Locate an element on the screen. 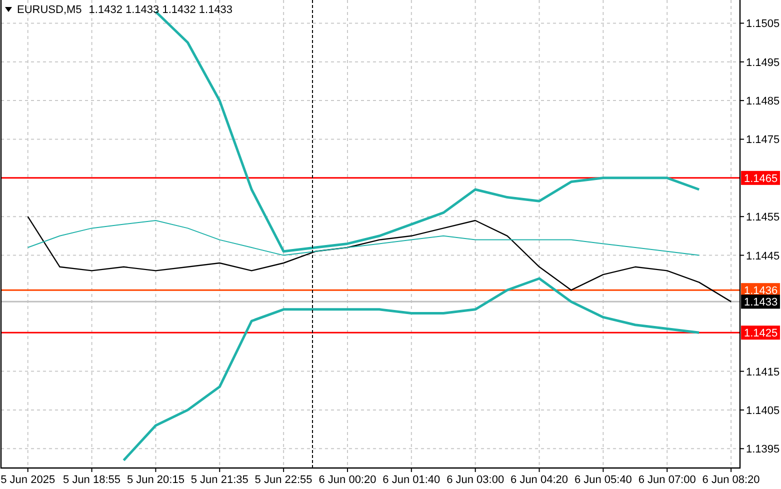 Image resolution: width=781 pixels, height=489 pixels. y-axis-label: 1.1485 is located at coordinates (763, 102).